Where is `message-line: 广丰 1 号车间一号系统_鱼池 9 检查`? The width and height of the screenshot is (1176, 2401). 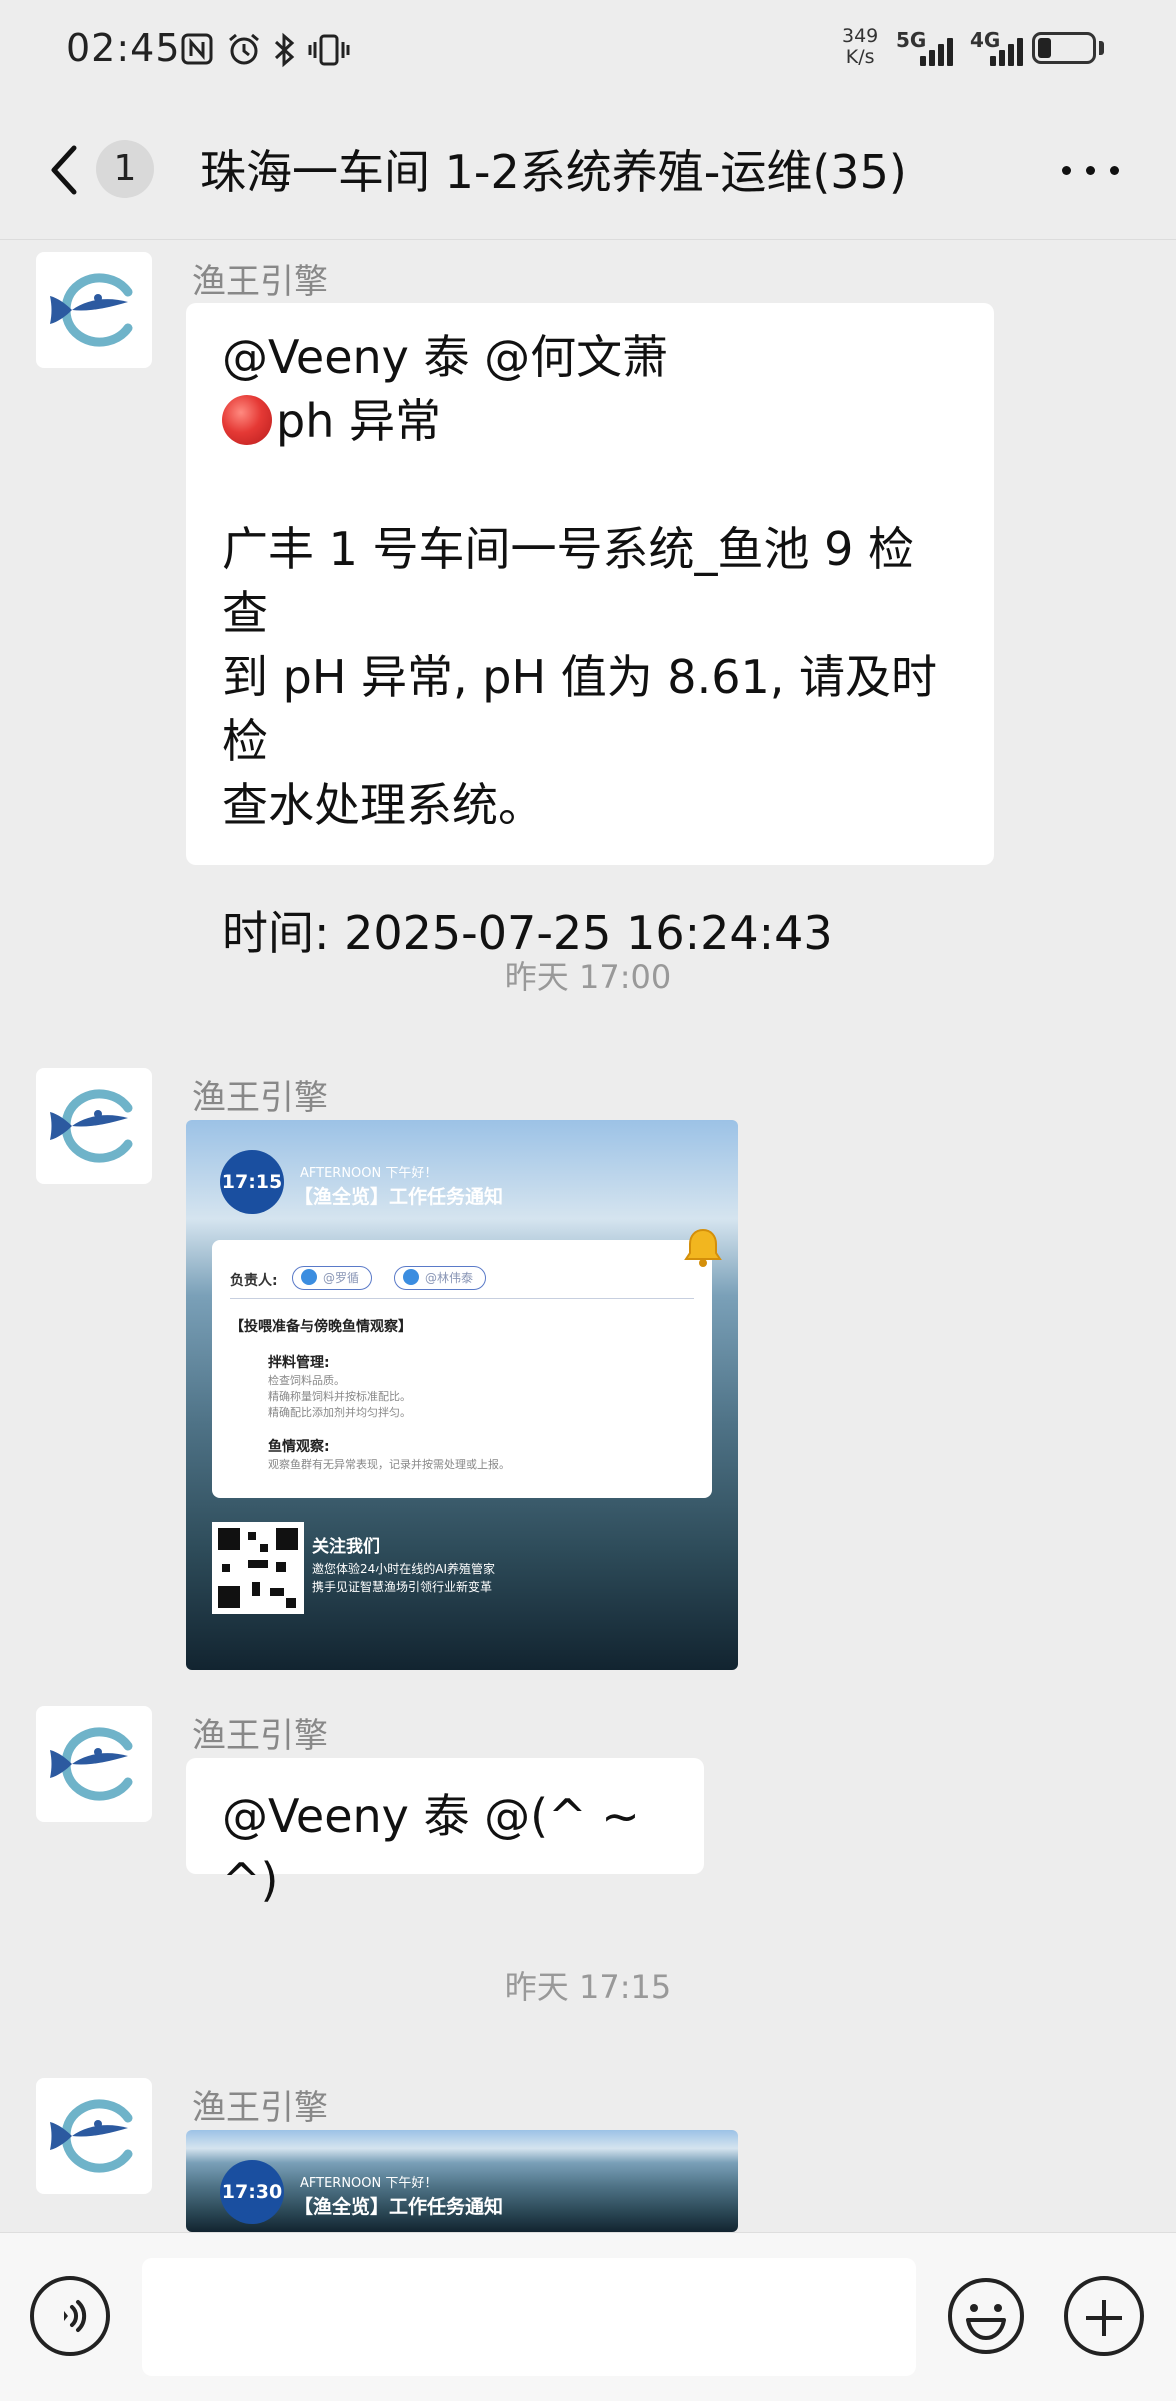
message-line: 广丰 1 号车间一号系统_鱼池 9 检查 is located at coordinates (568, 581).